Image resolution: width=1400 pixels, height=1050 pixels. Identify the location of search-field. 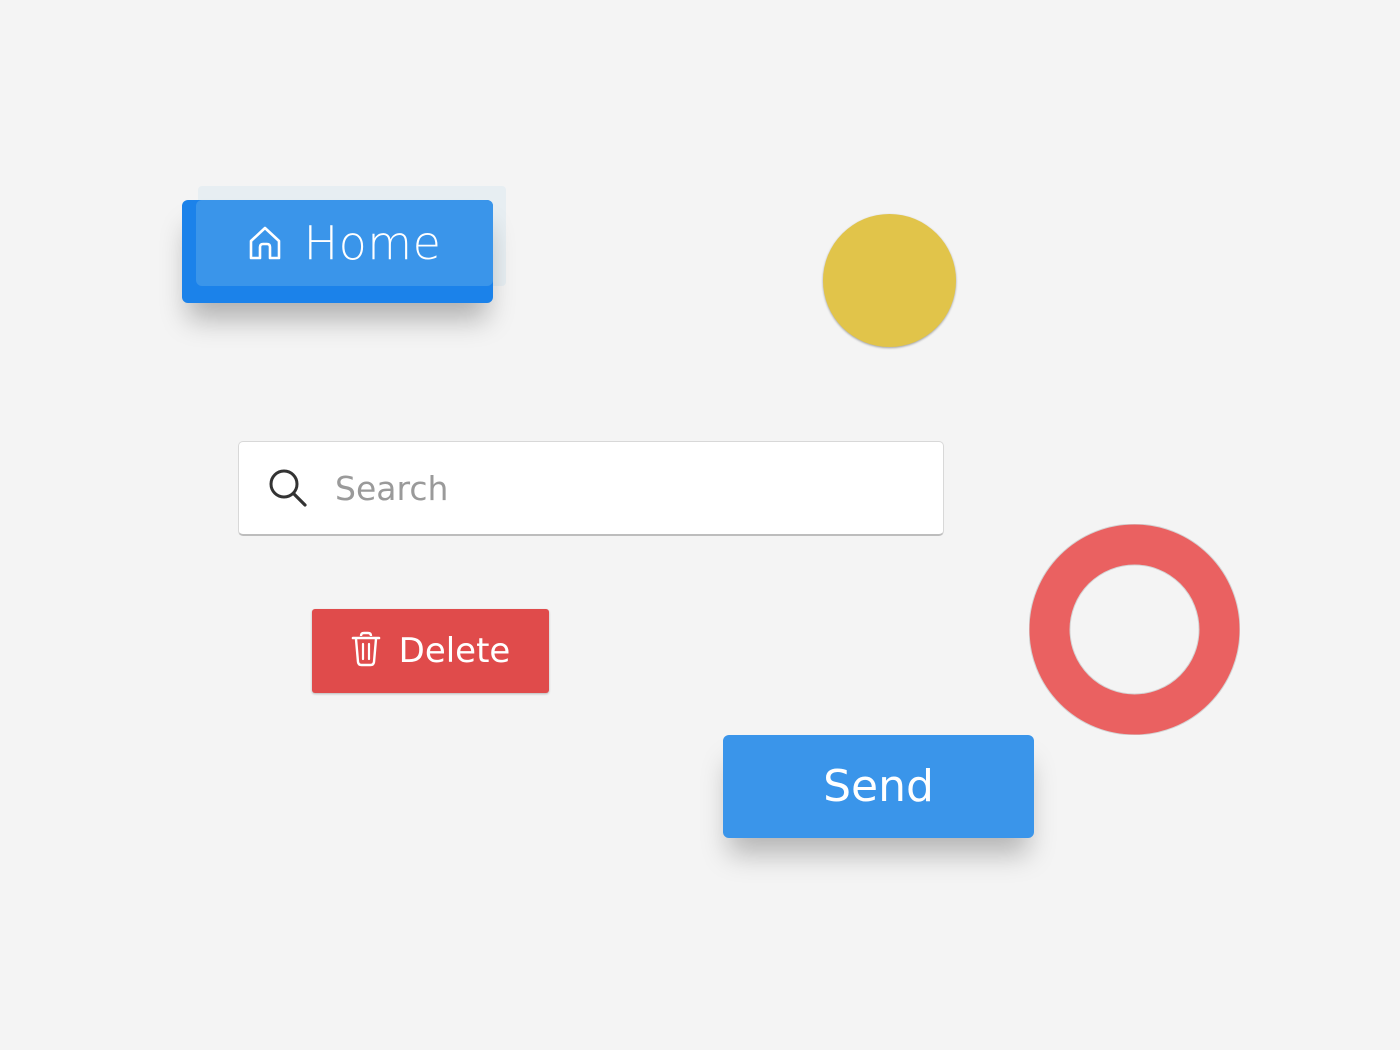
(591, 488).